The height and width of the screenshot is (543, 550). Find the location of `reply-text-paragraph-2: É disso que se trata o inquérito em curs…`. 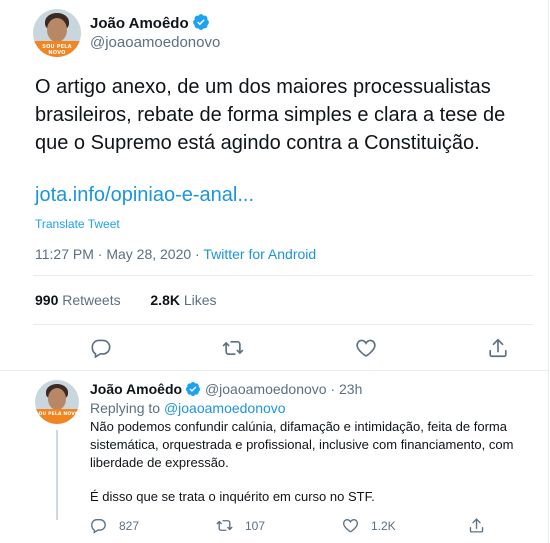

reply-text-paragraph-2: É disso que se trata o inquérito em curs… is located at coordinates (232, 496).